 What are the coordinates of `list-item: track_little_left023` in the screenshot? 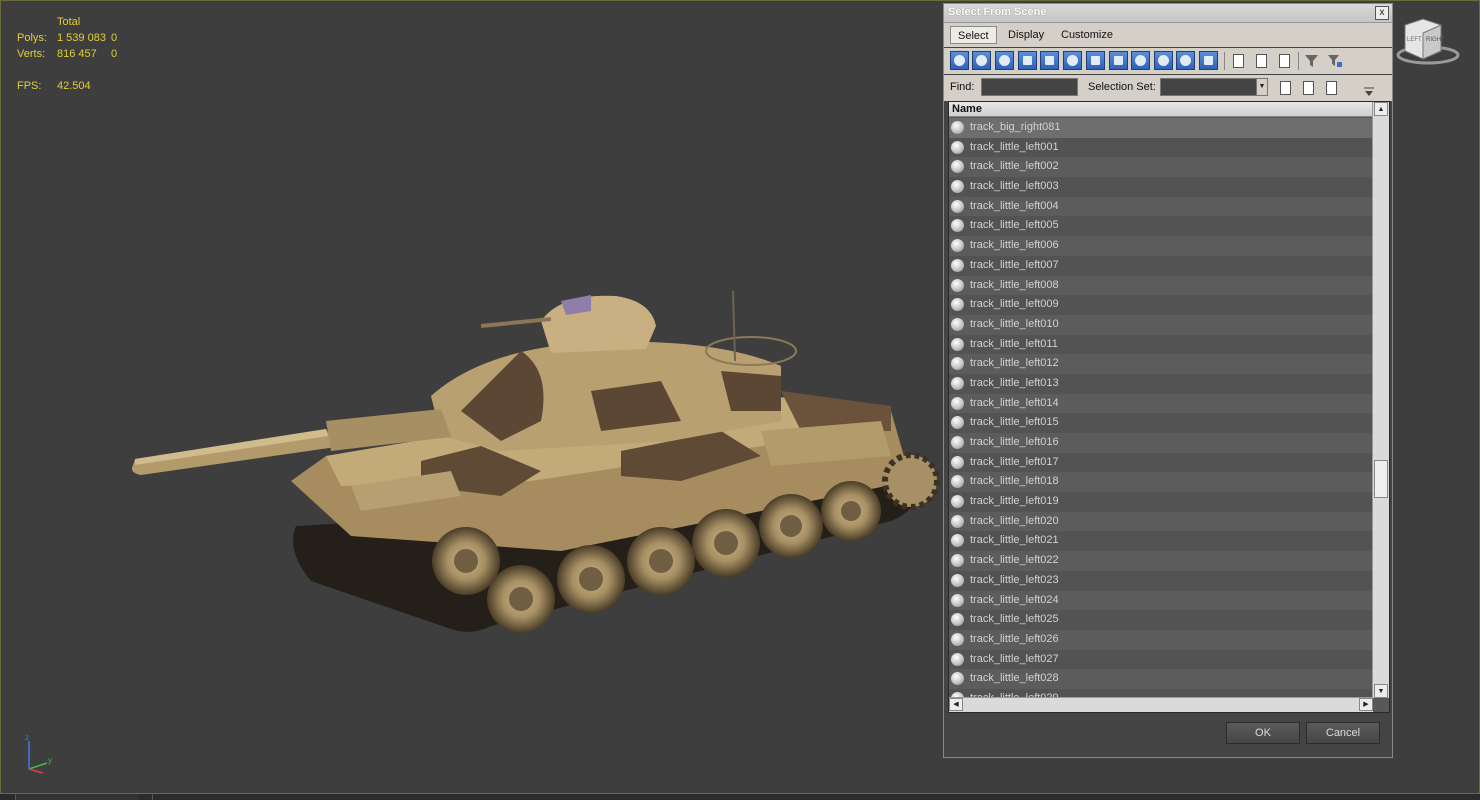 It's located at (1161, 580).